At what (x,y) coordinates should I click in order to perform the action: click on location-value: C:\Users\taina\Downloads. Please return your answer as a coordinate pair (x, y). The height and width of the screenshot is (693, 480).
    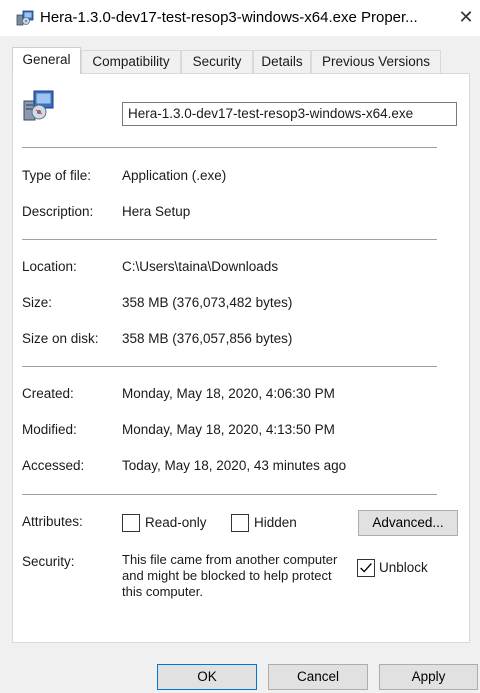
    Looking at the image, I should click on (200, 266).